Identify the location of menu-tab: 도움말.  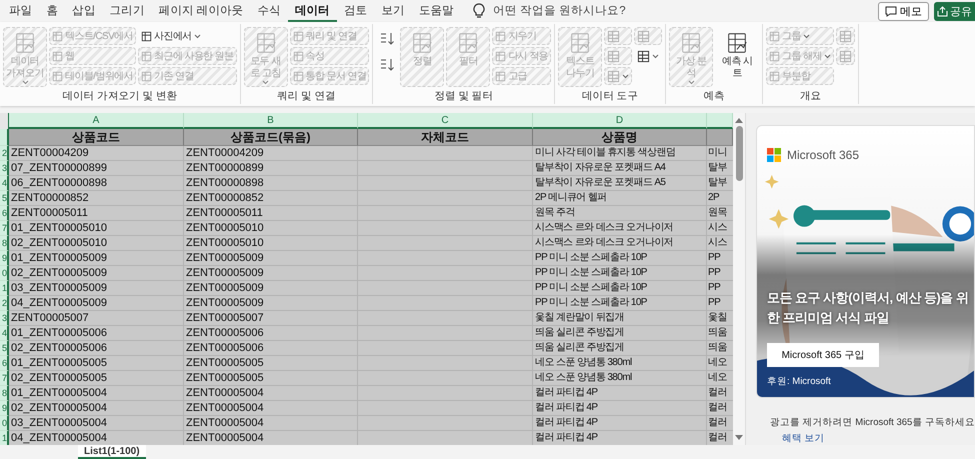
(436, 11).